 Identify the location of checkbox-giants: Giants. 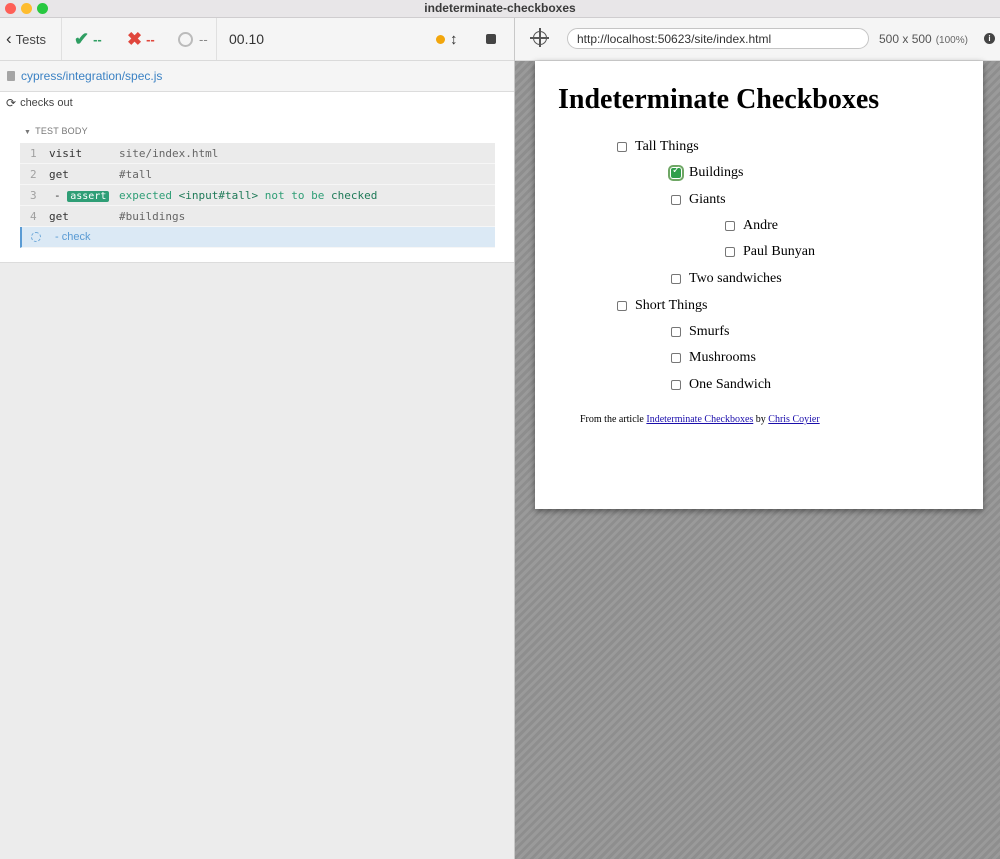
(698, 200).